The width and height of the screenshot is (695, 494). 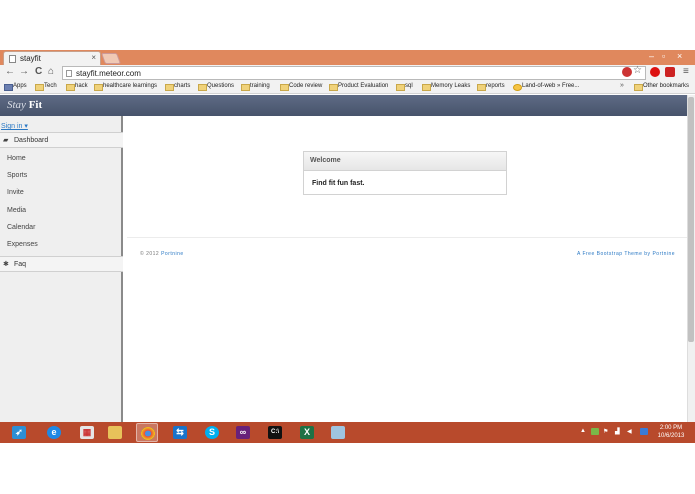 I want to click on bookmark-star-icon: ☆, so click(x=637, y=70).